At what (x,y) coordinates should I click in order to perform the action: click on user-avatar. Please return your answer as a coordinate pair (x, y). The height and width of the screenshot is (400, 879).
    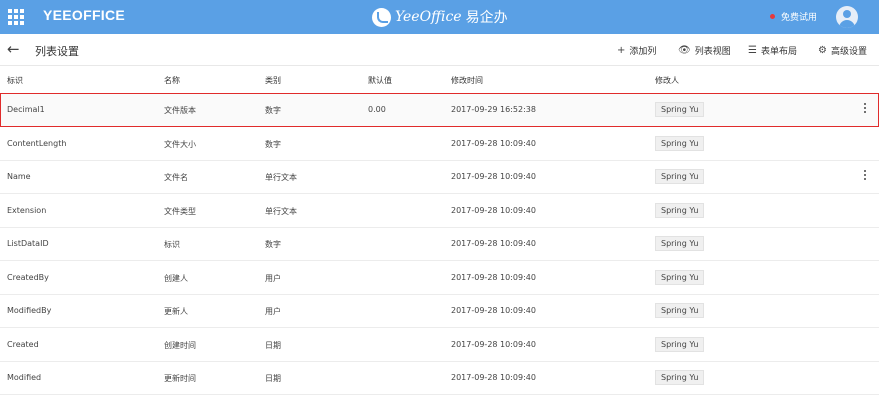
    Looking at the image, I should click on (847, 17).